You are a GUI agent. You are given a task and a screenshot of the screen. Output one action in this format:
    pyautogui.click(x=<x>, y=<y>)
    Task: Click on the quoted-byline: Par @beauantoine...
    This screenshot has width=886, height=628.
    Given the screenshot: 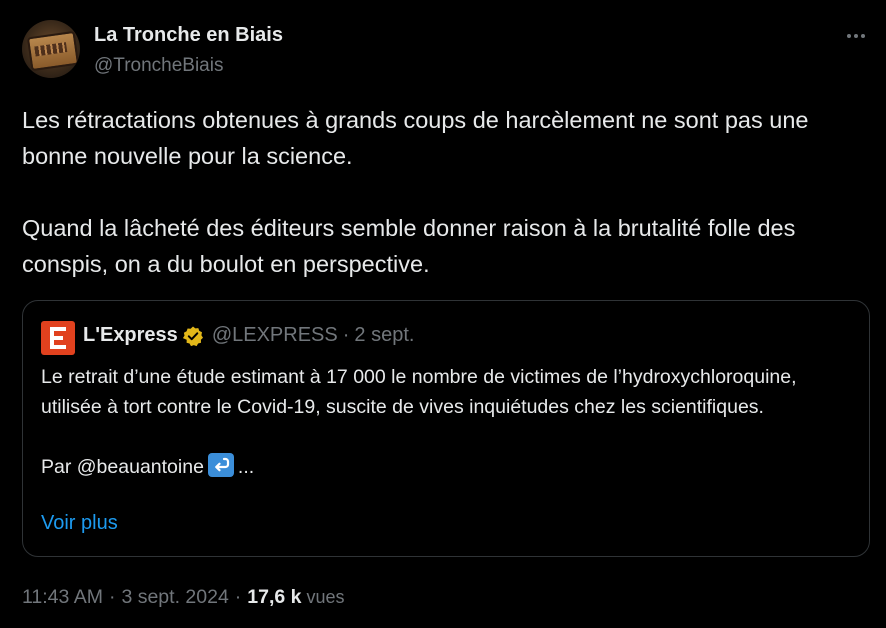 What is the action you would take?
    pyautogui.click(x=446, y=467)
    